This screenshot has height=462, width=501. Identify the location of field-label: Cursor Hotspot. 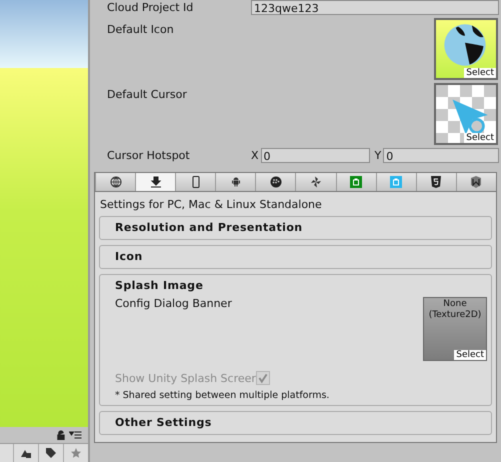
(149, 155).